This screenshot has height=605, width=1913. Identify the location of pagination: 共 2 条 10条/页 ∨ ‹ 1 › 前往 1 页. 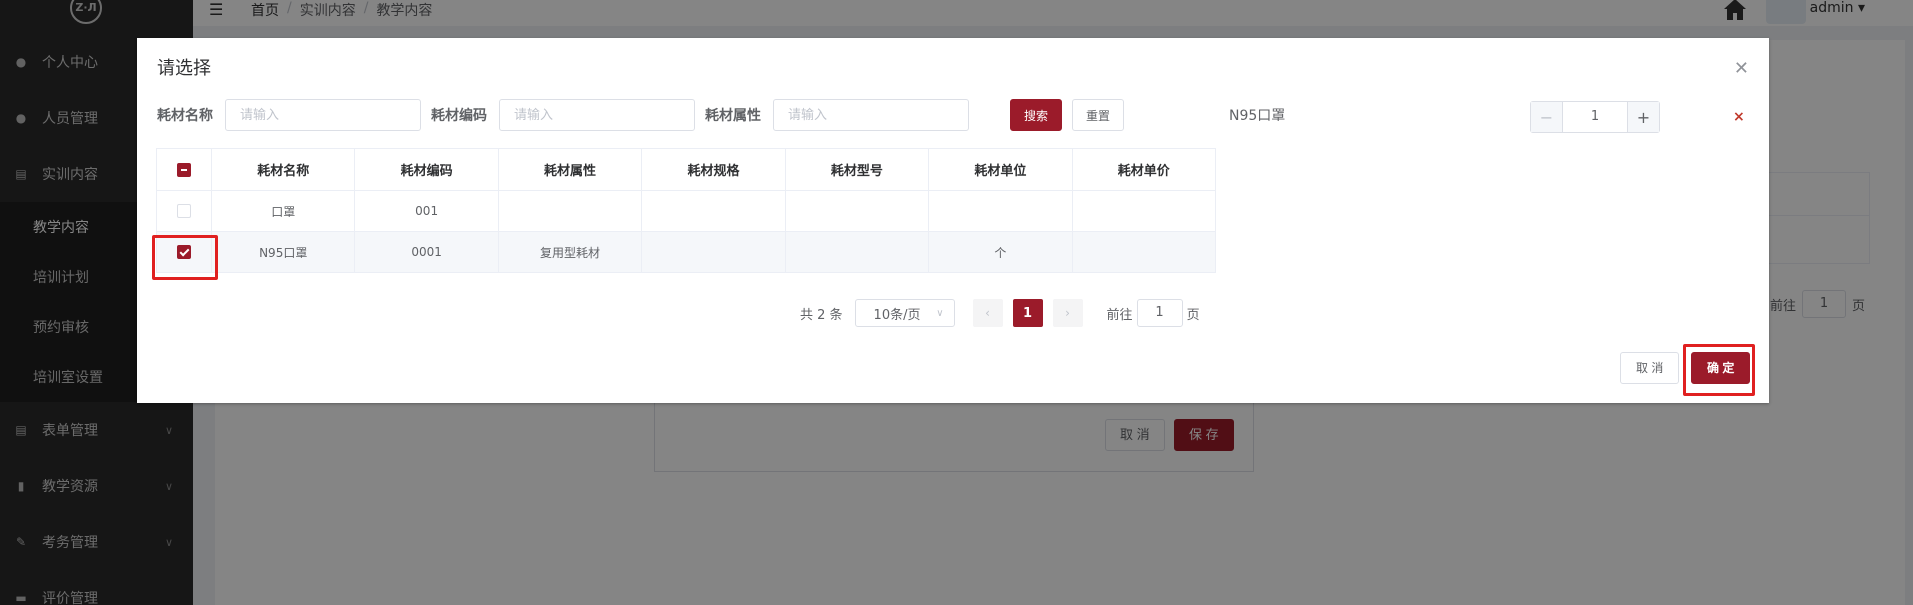
(1000, 313).